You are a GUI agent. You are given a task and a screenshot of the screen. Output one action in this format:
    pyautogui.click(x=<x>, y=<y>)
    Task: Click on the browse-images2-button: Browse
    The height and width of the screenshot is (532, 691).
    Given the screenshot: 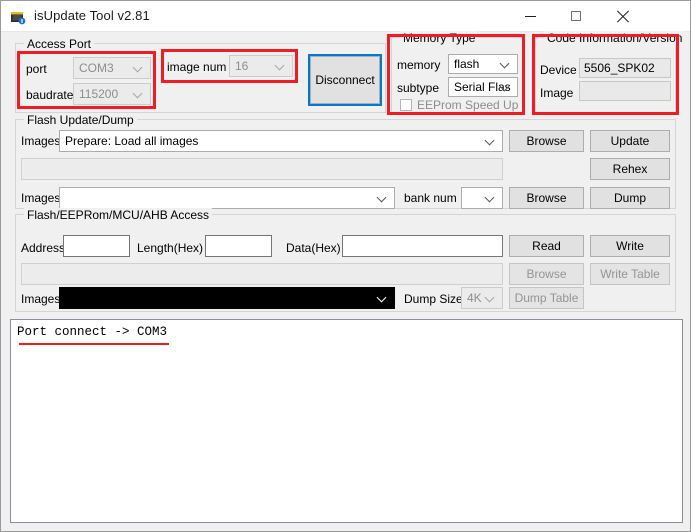 What is the action you would take?
    pyautogui.click(x=546, y=198)
    